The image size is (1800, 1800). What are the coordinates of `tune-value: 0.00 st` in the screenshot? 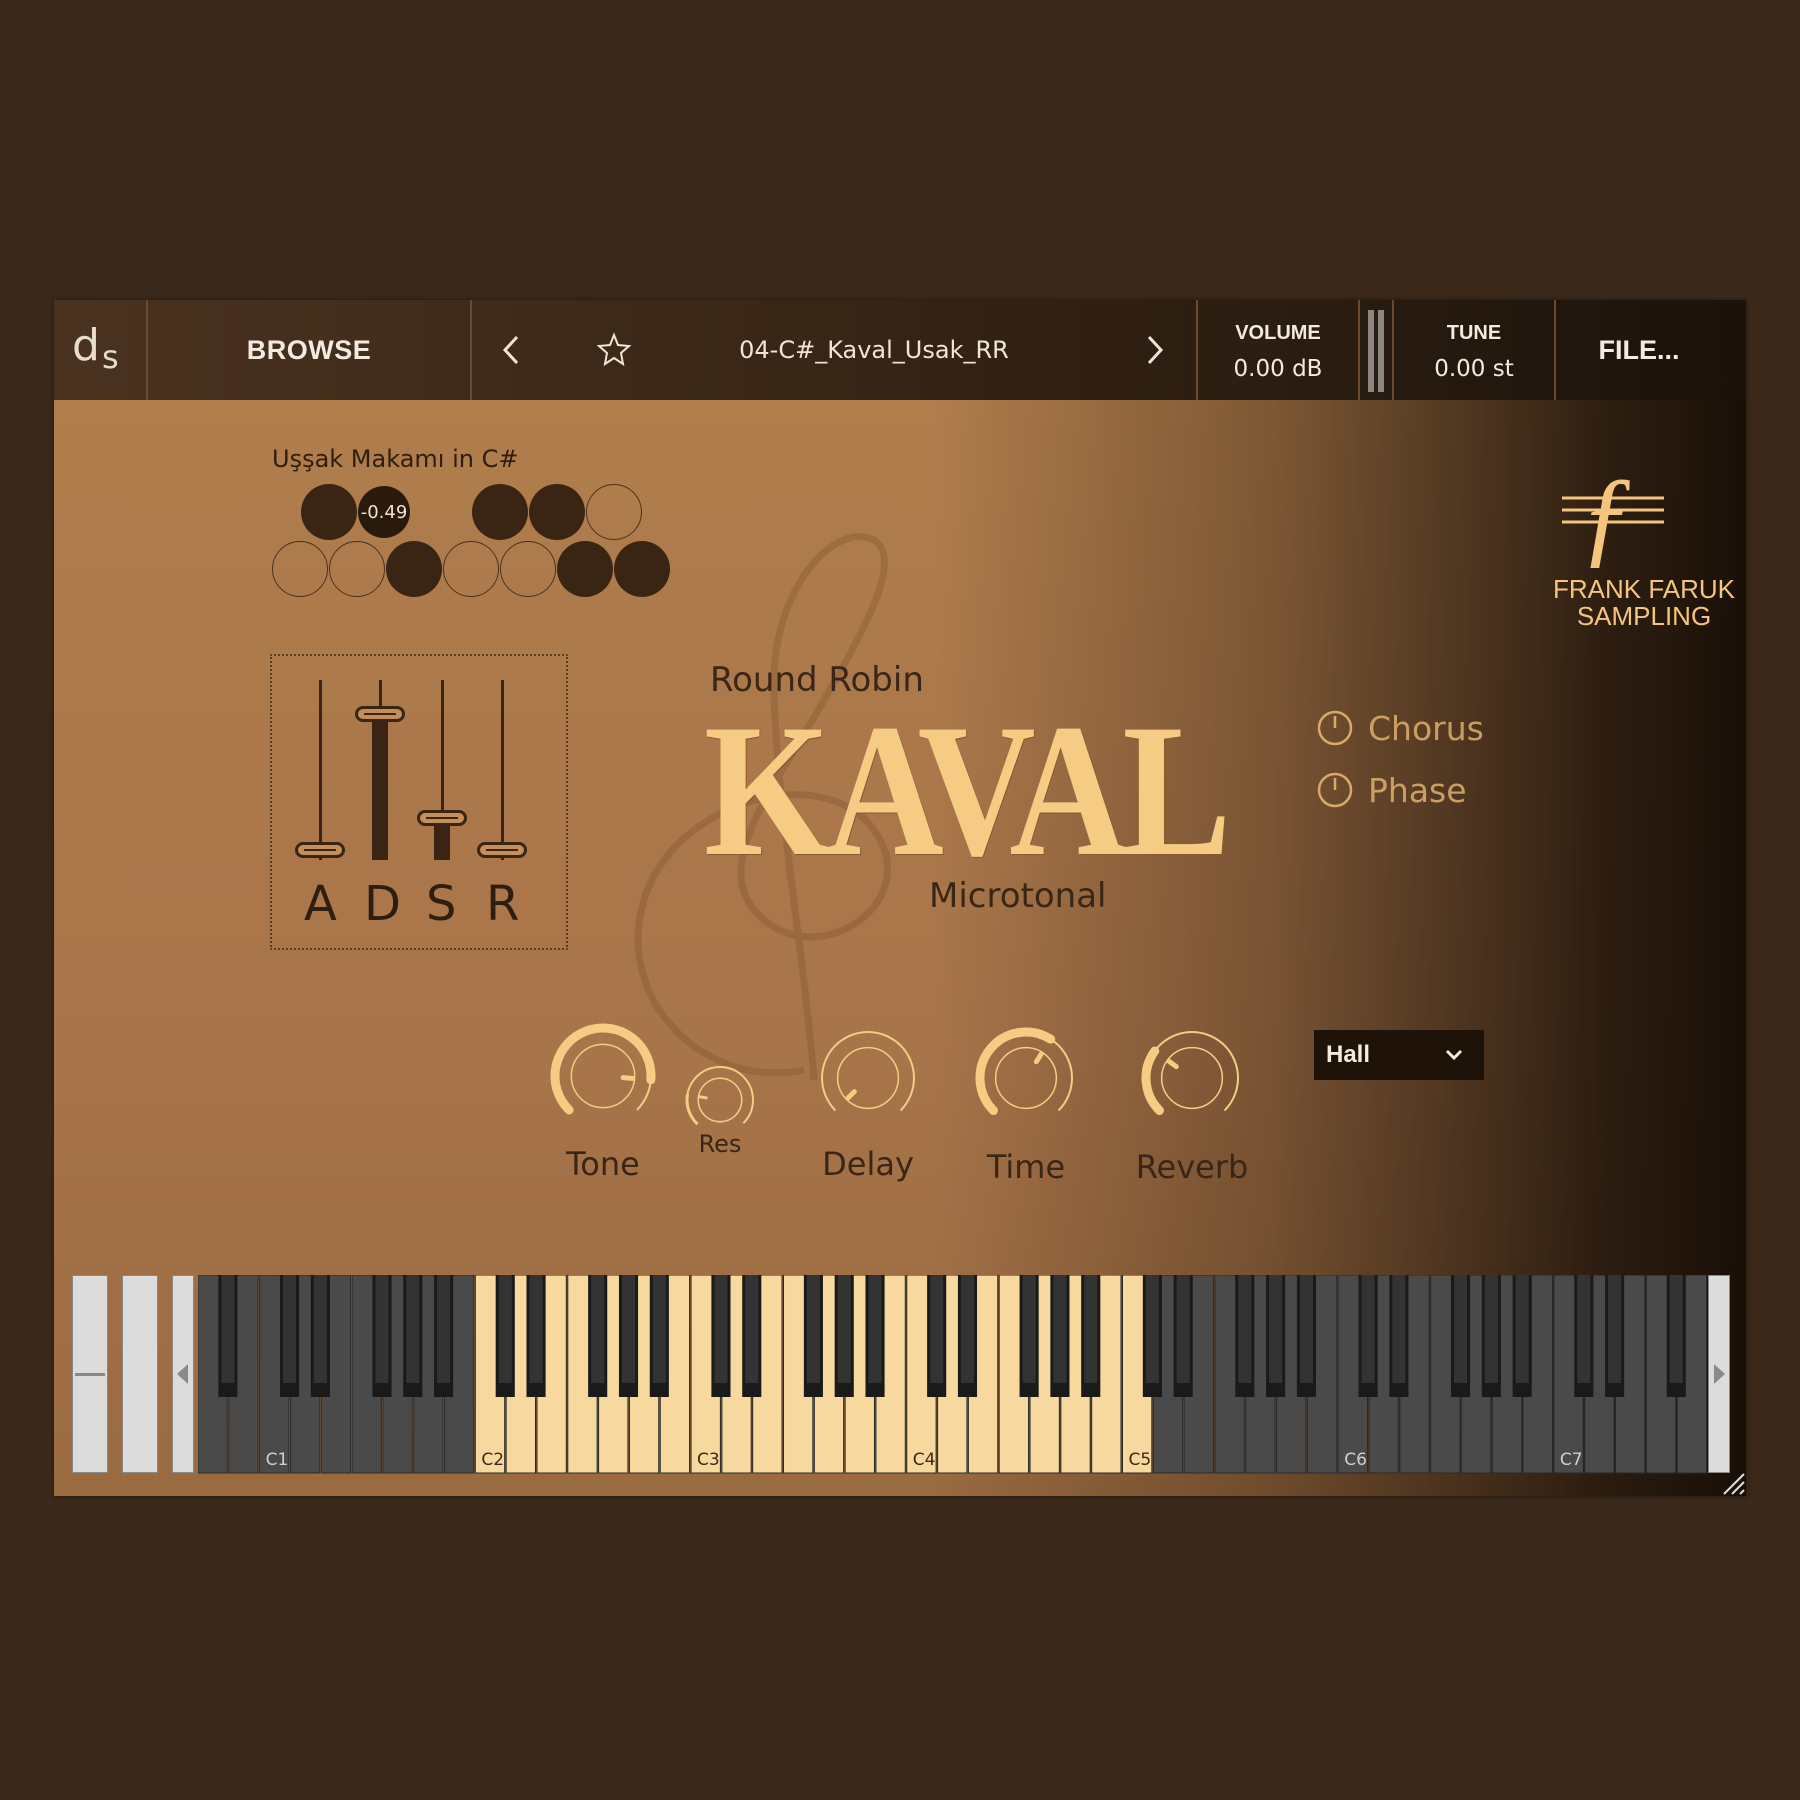 It's located at (1474, 369).